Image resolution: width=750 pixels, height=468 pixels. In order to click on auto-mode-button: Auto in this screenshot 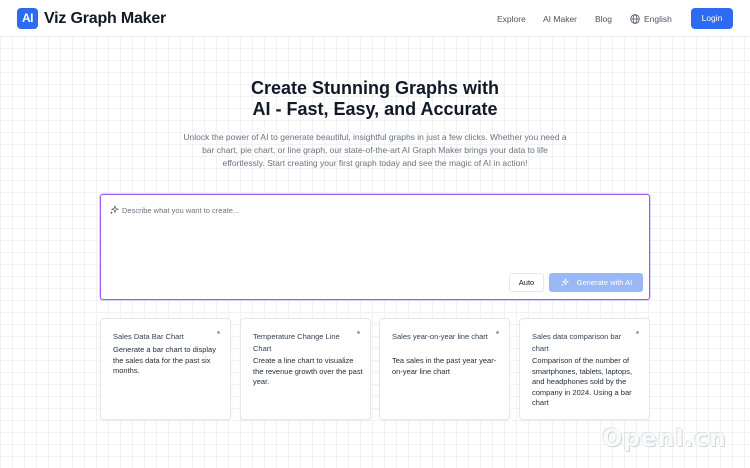, I will do `click(526, 282)`.